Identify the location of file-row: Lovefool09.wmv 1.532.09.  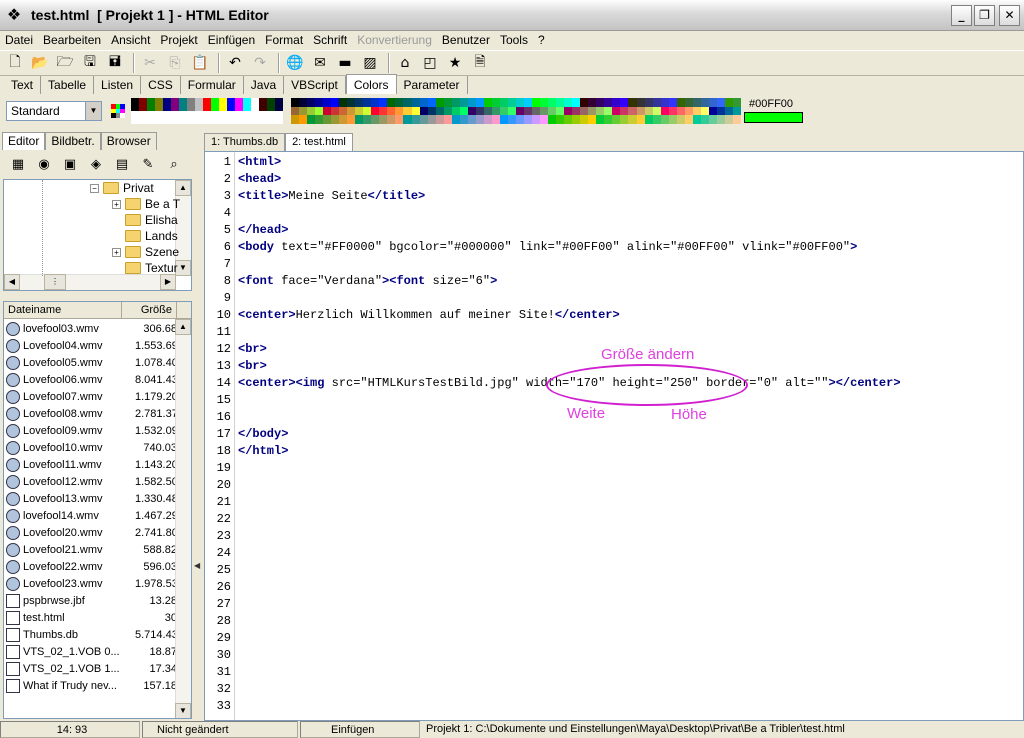
(90, 430).